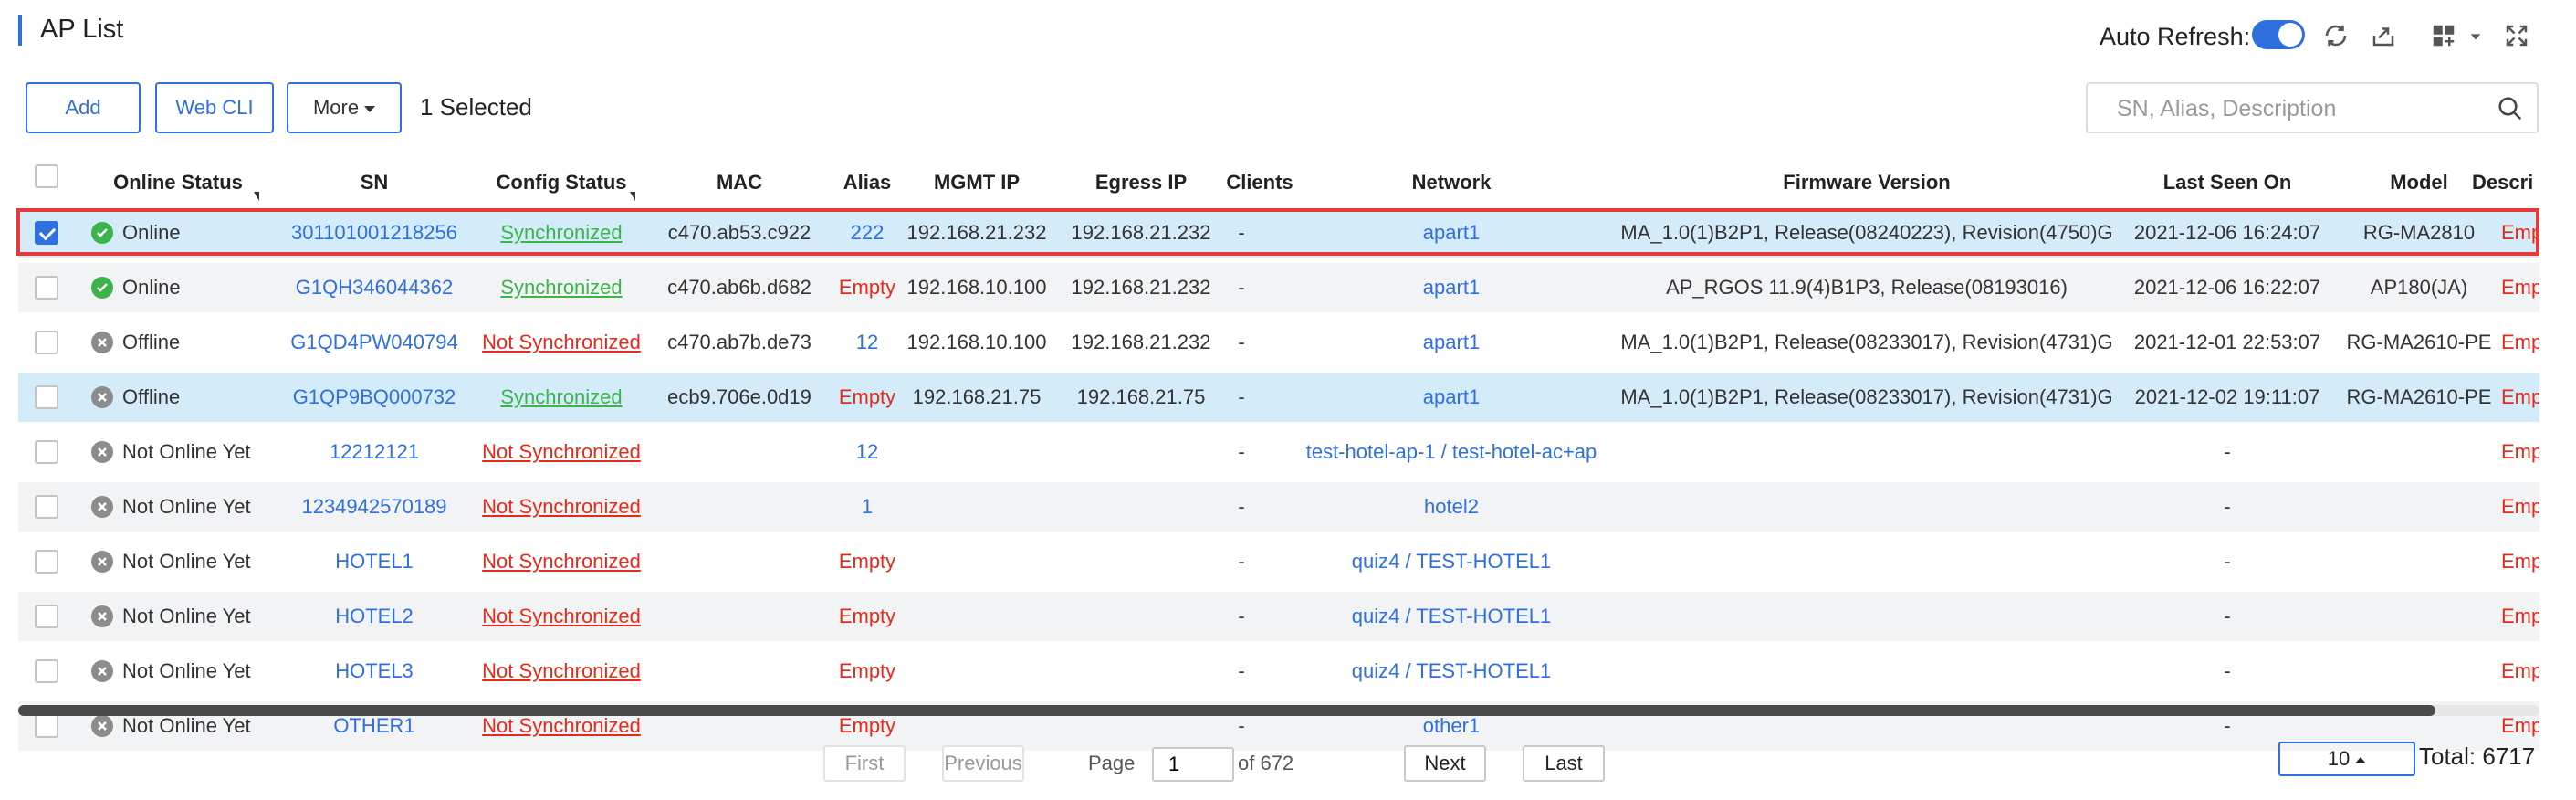 The height and width of the screenshot is (800, 2576). What do you see at coordinates (2517, 35) in the screenshot?
I see `fullscreen-icon` at bounding box center [2517, 35].